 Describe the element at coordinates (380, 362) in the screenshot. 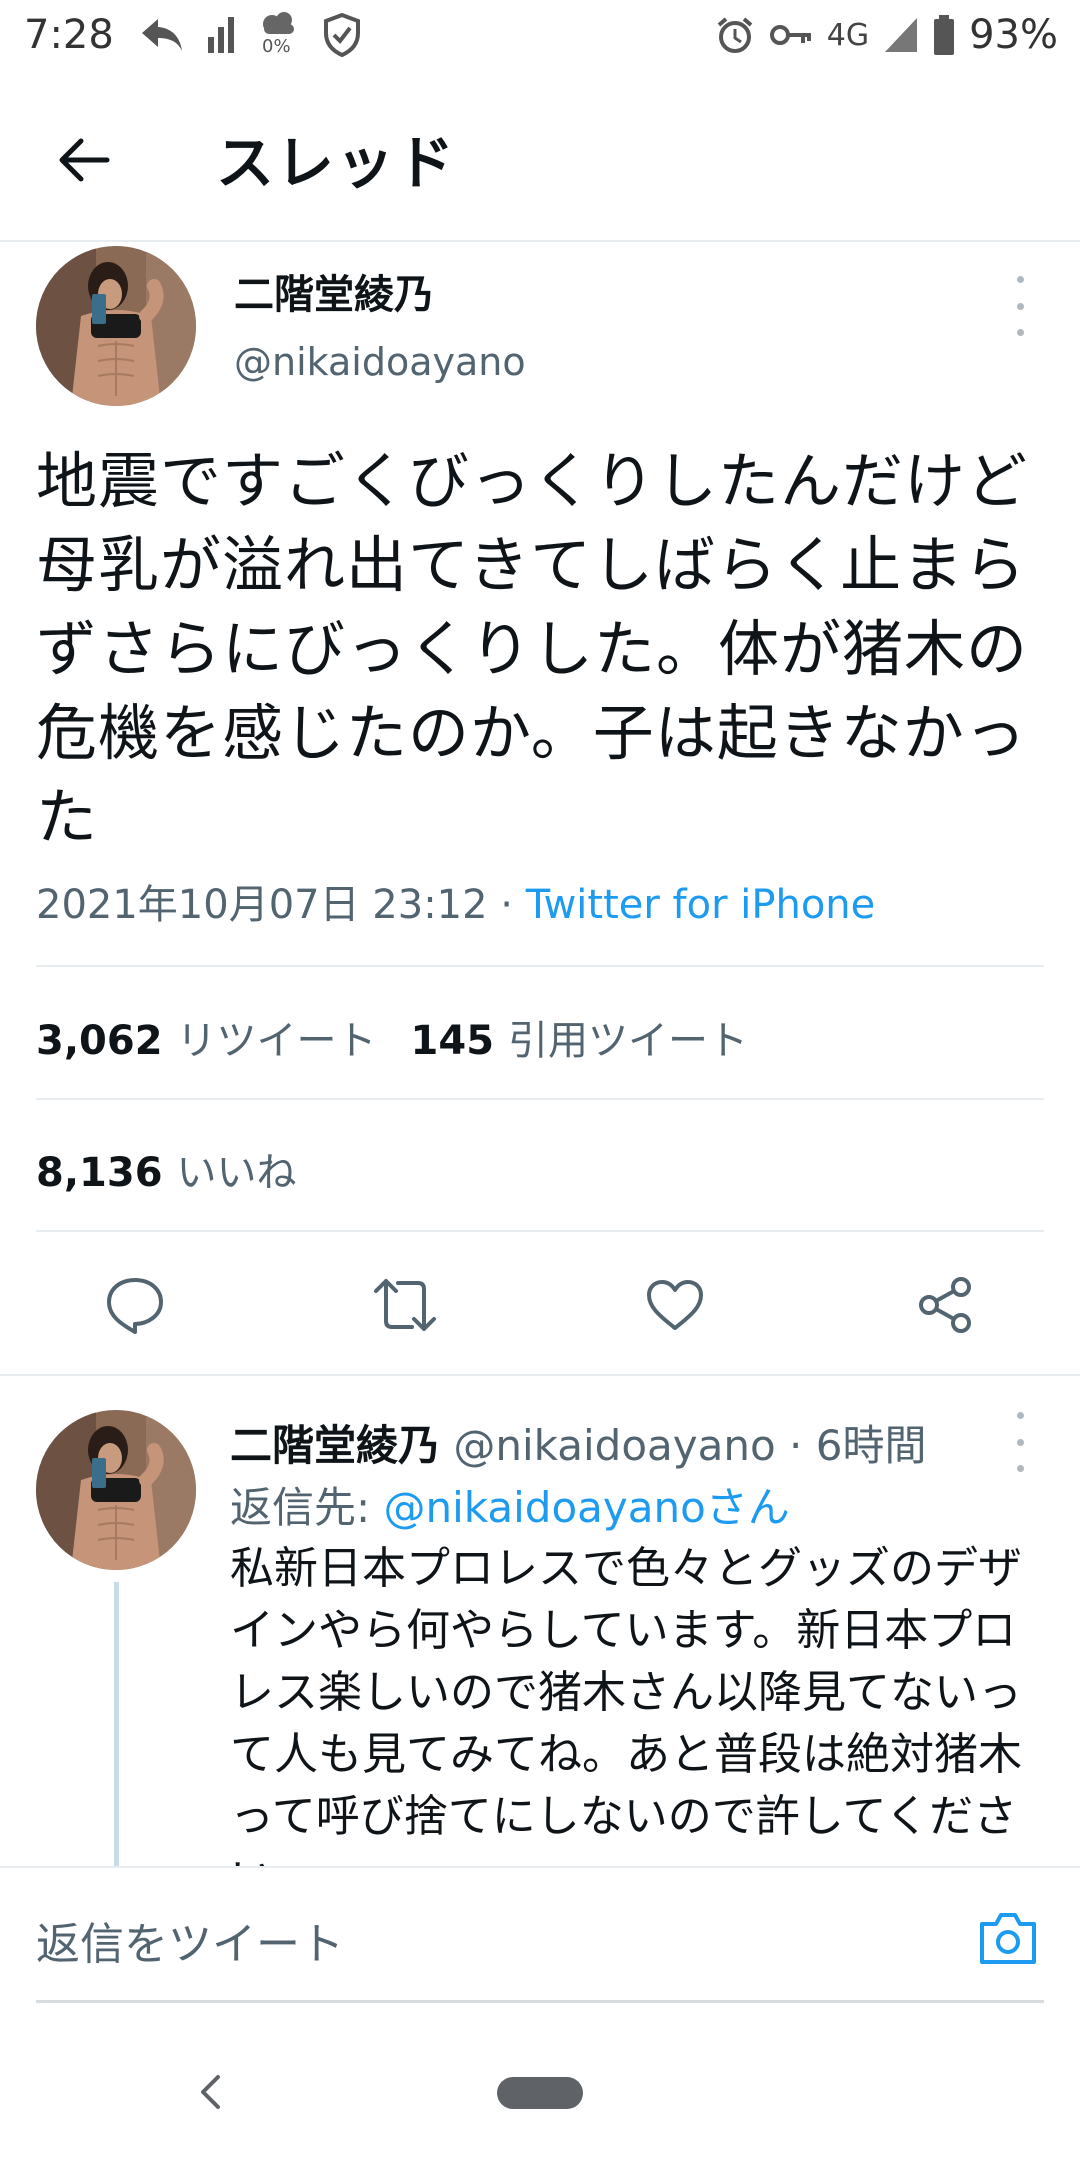

I see `author-handle: @nikaidoayano` at that location.